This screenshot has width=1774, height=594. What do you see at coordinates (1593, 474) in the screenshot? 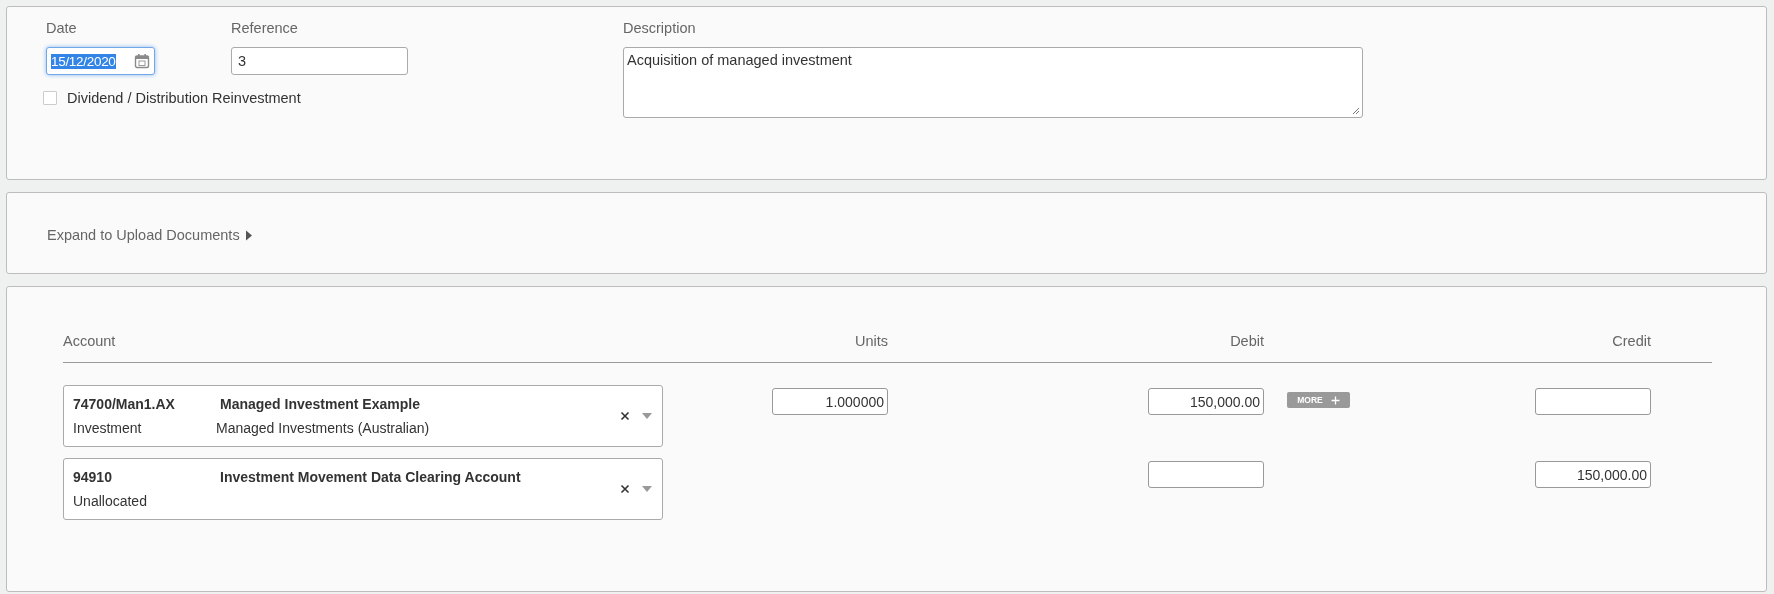
I see `credit-field: 150,000.00` at bounding box center [1593, 474].